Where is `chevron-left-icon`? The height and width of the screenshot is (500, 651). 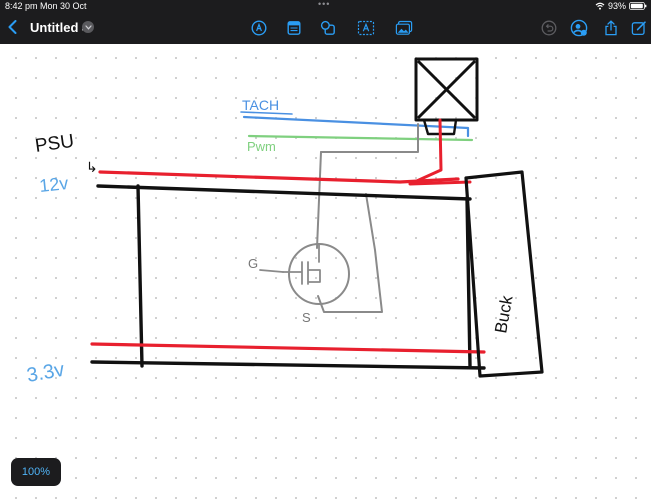 chevron-left-icon is located at coordinates (12, 27).